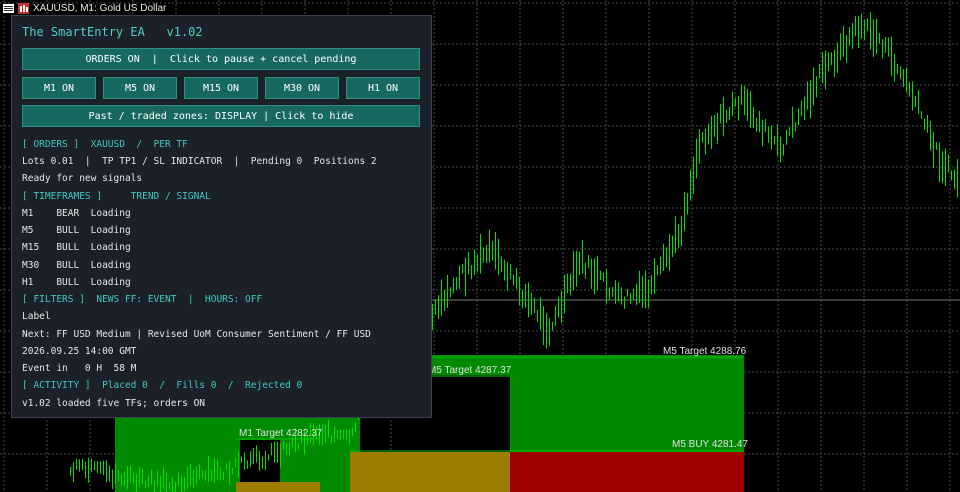 Image resolution: width=960 pixels, height=492 pixels. I want to click on m1-toggle-button: M1 ON, so click(59, 88).